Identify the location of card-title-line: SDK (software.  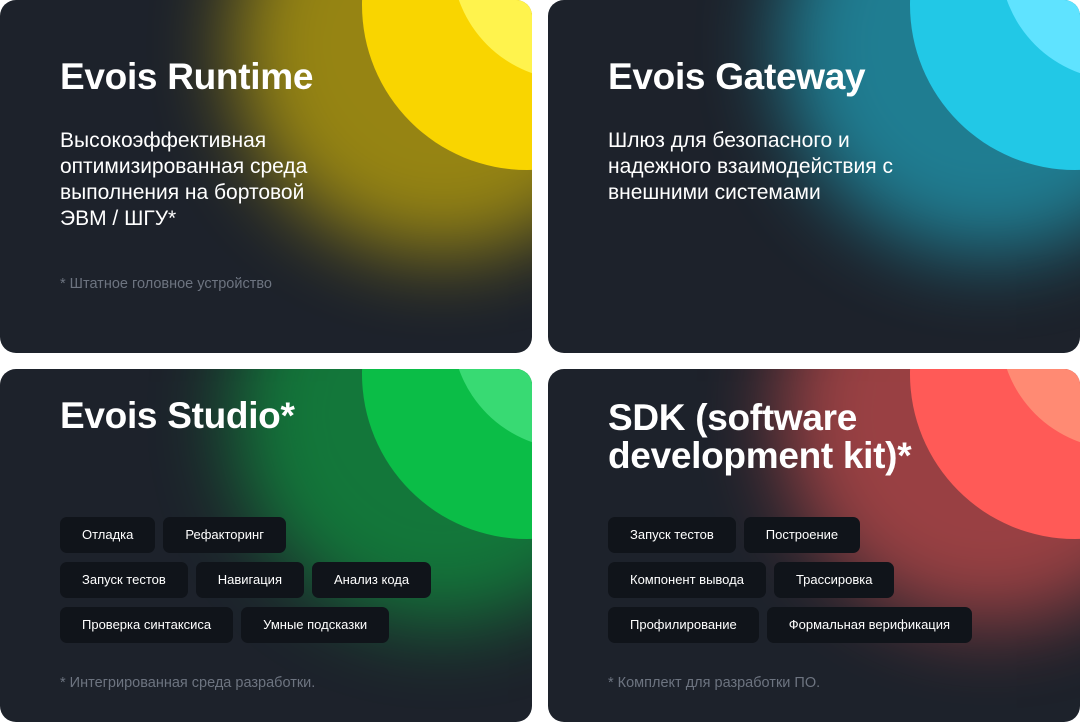
(732, 417).